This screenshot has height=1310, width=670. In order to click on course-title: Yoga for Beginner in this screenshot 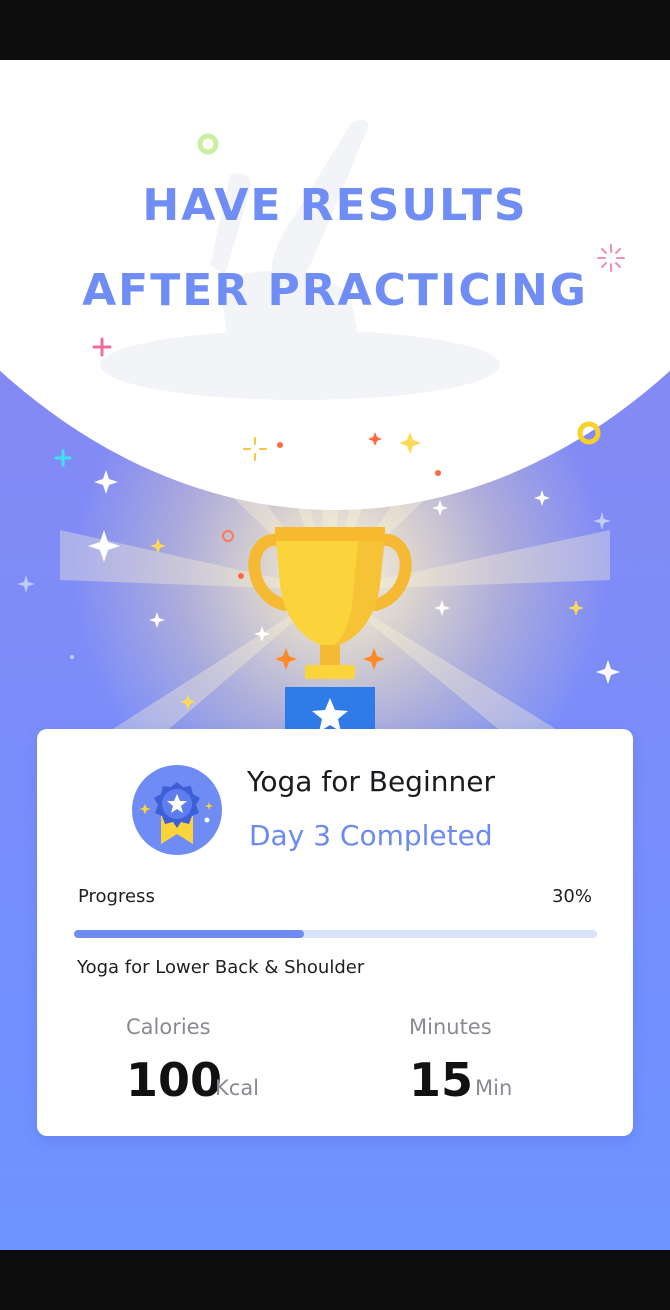, I will do `click(371, 781)`.